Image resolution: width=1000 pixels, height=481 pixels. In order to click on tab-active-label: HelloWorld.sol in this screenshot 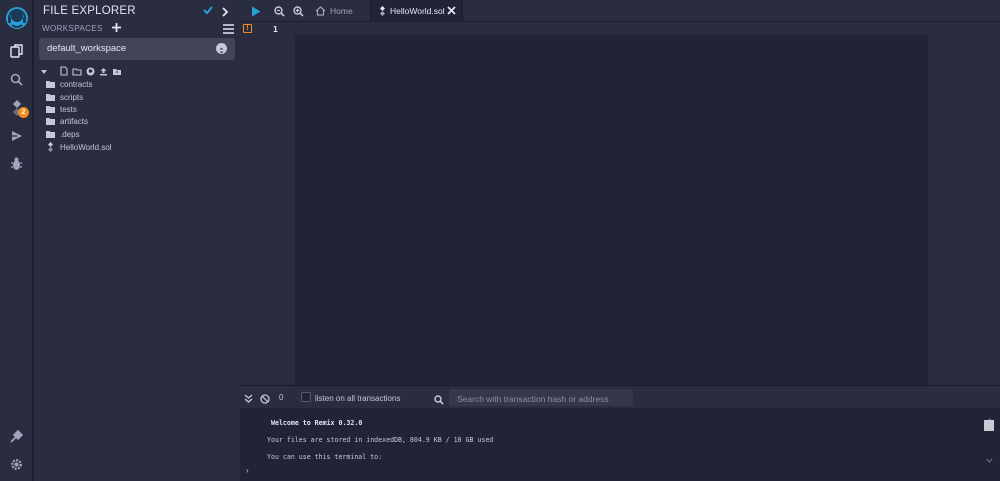, I will do `click(417, 11)`.